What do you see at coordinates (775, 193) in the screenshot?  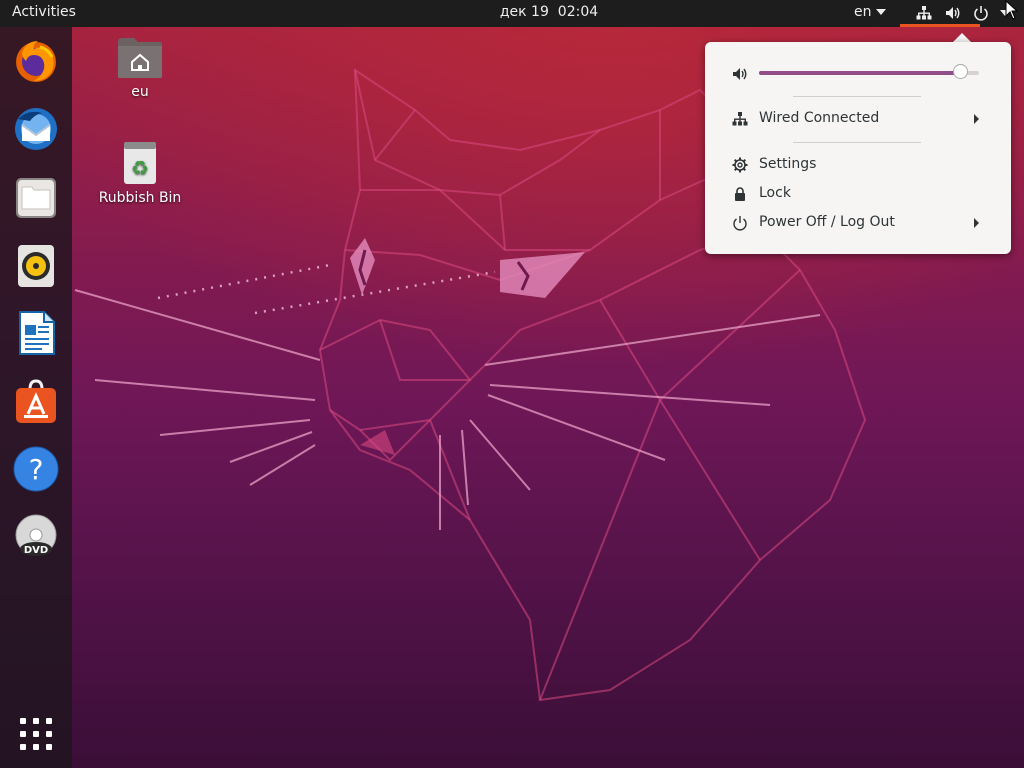 I see `menu-item-label: Lock` at bounding box center [775, 193].